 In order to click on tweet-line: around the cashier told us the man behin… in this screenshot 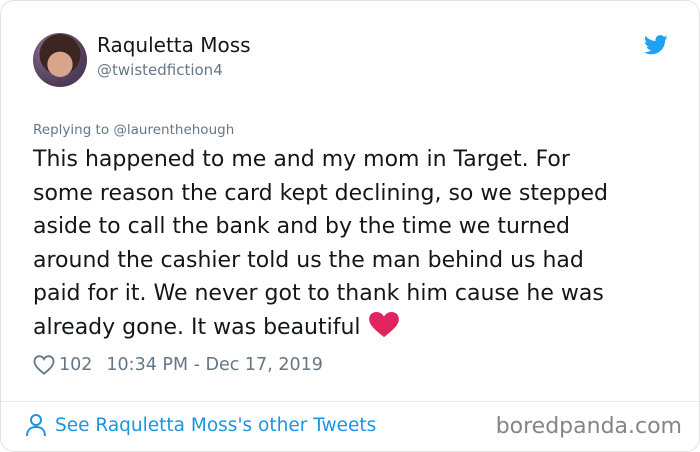, I will do `click(308, 260)`.